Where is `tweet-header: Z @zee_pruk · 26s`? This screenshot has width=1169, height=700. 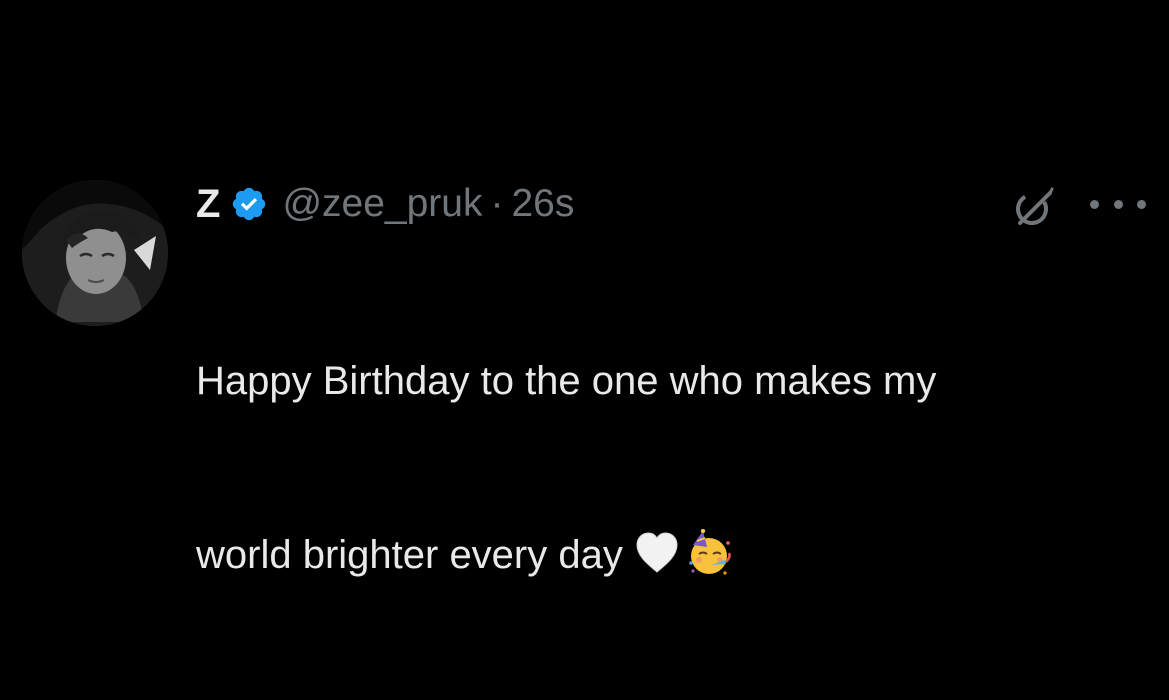 tweet-header: Z @zee_pruk · 26s is located at coordinates (385, 204).